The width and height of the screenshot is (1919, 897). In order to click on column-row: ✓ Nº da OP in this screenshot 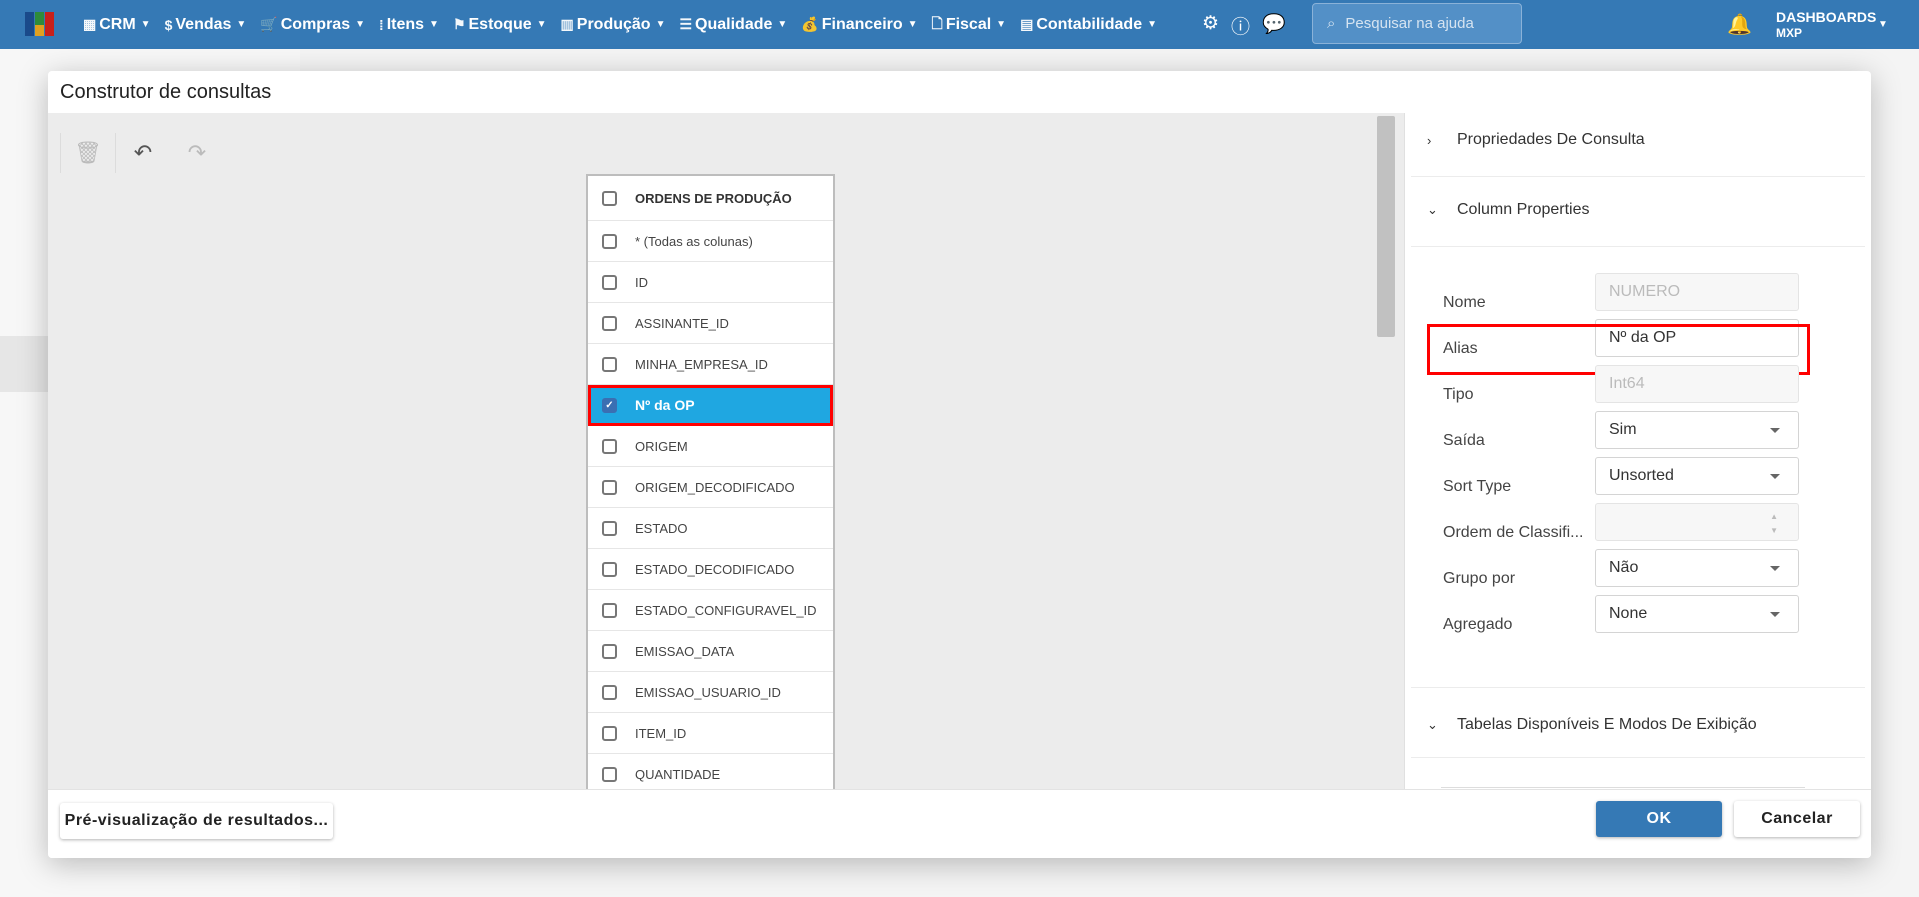, I will do `click(710, 405)`.